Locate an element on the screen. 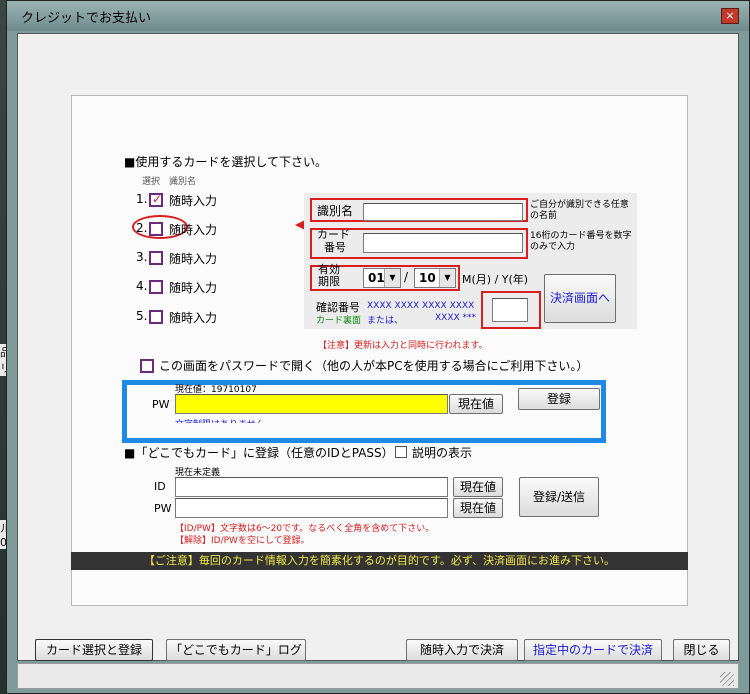  anywhere-id-label: ID is located at coordinates (160, 486).